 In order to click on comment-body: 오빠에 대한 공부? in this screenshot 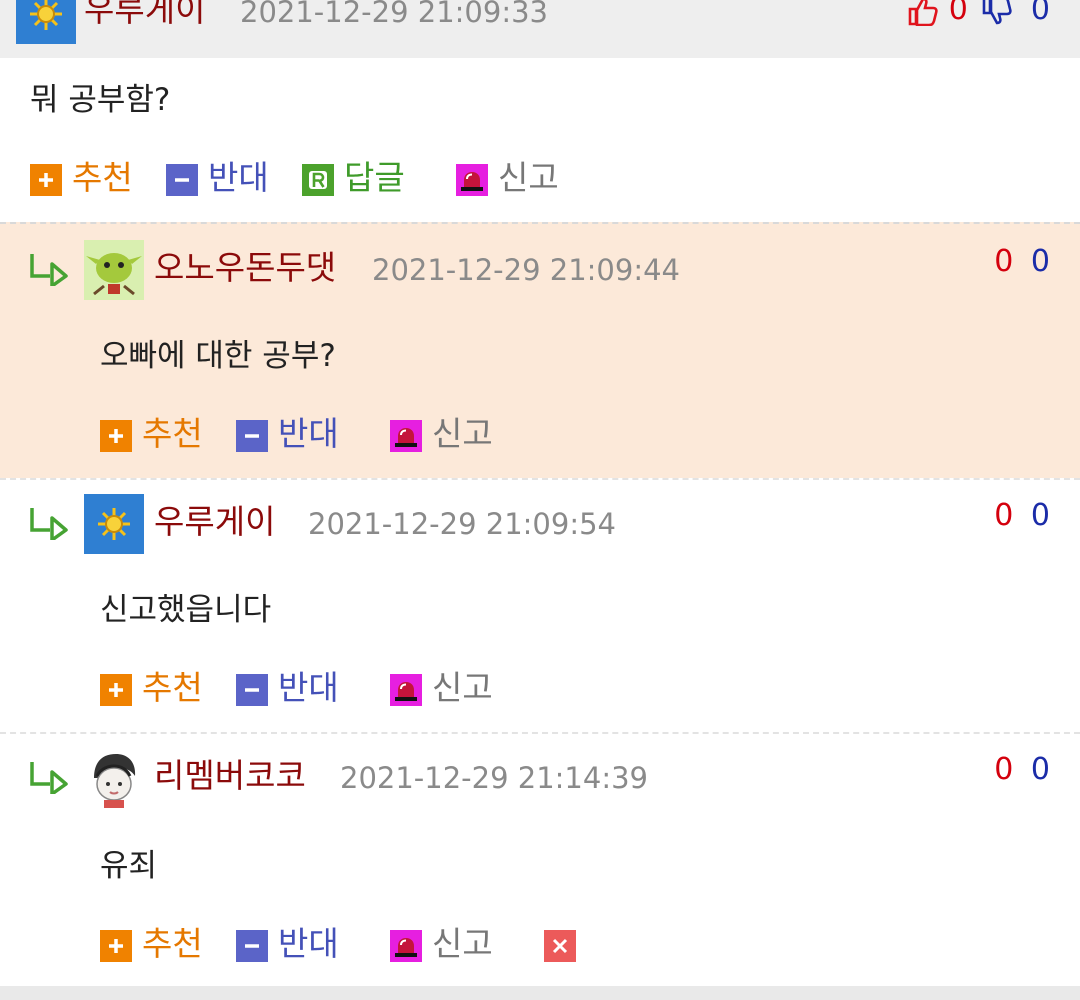, I will do `click(218, 356)`.